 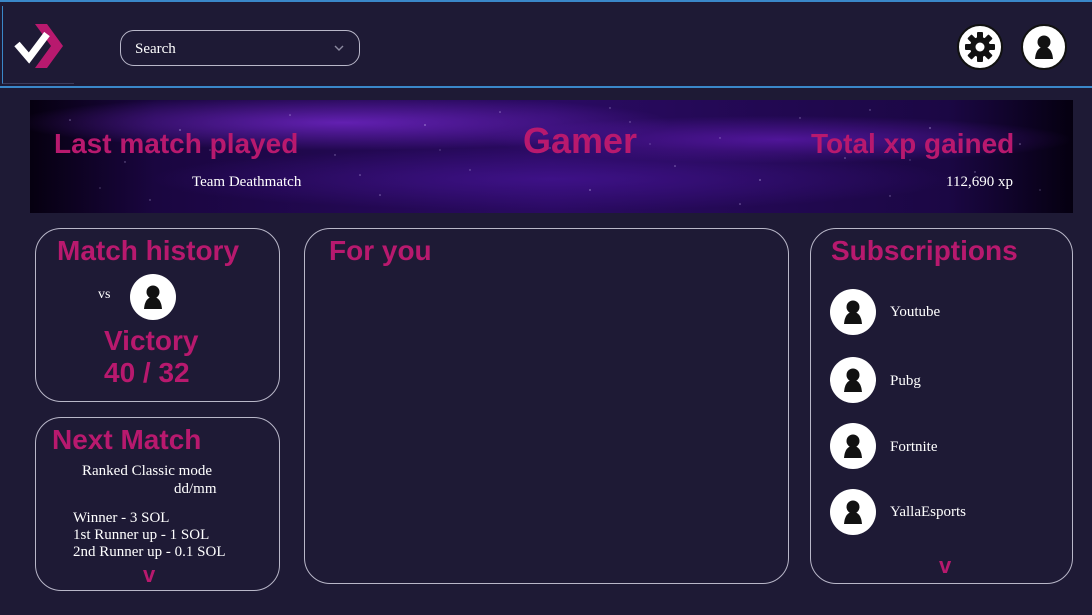 What do you see at coordinates (149, 552) in the screenshot?
I see `prize-second-runner-up: 2nd Runner up - 0.1 SOL` at bounding box center [149, 552].